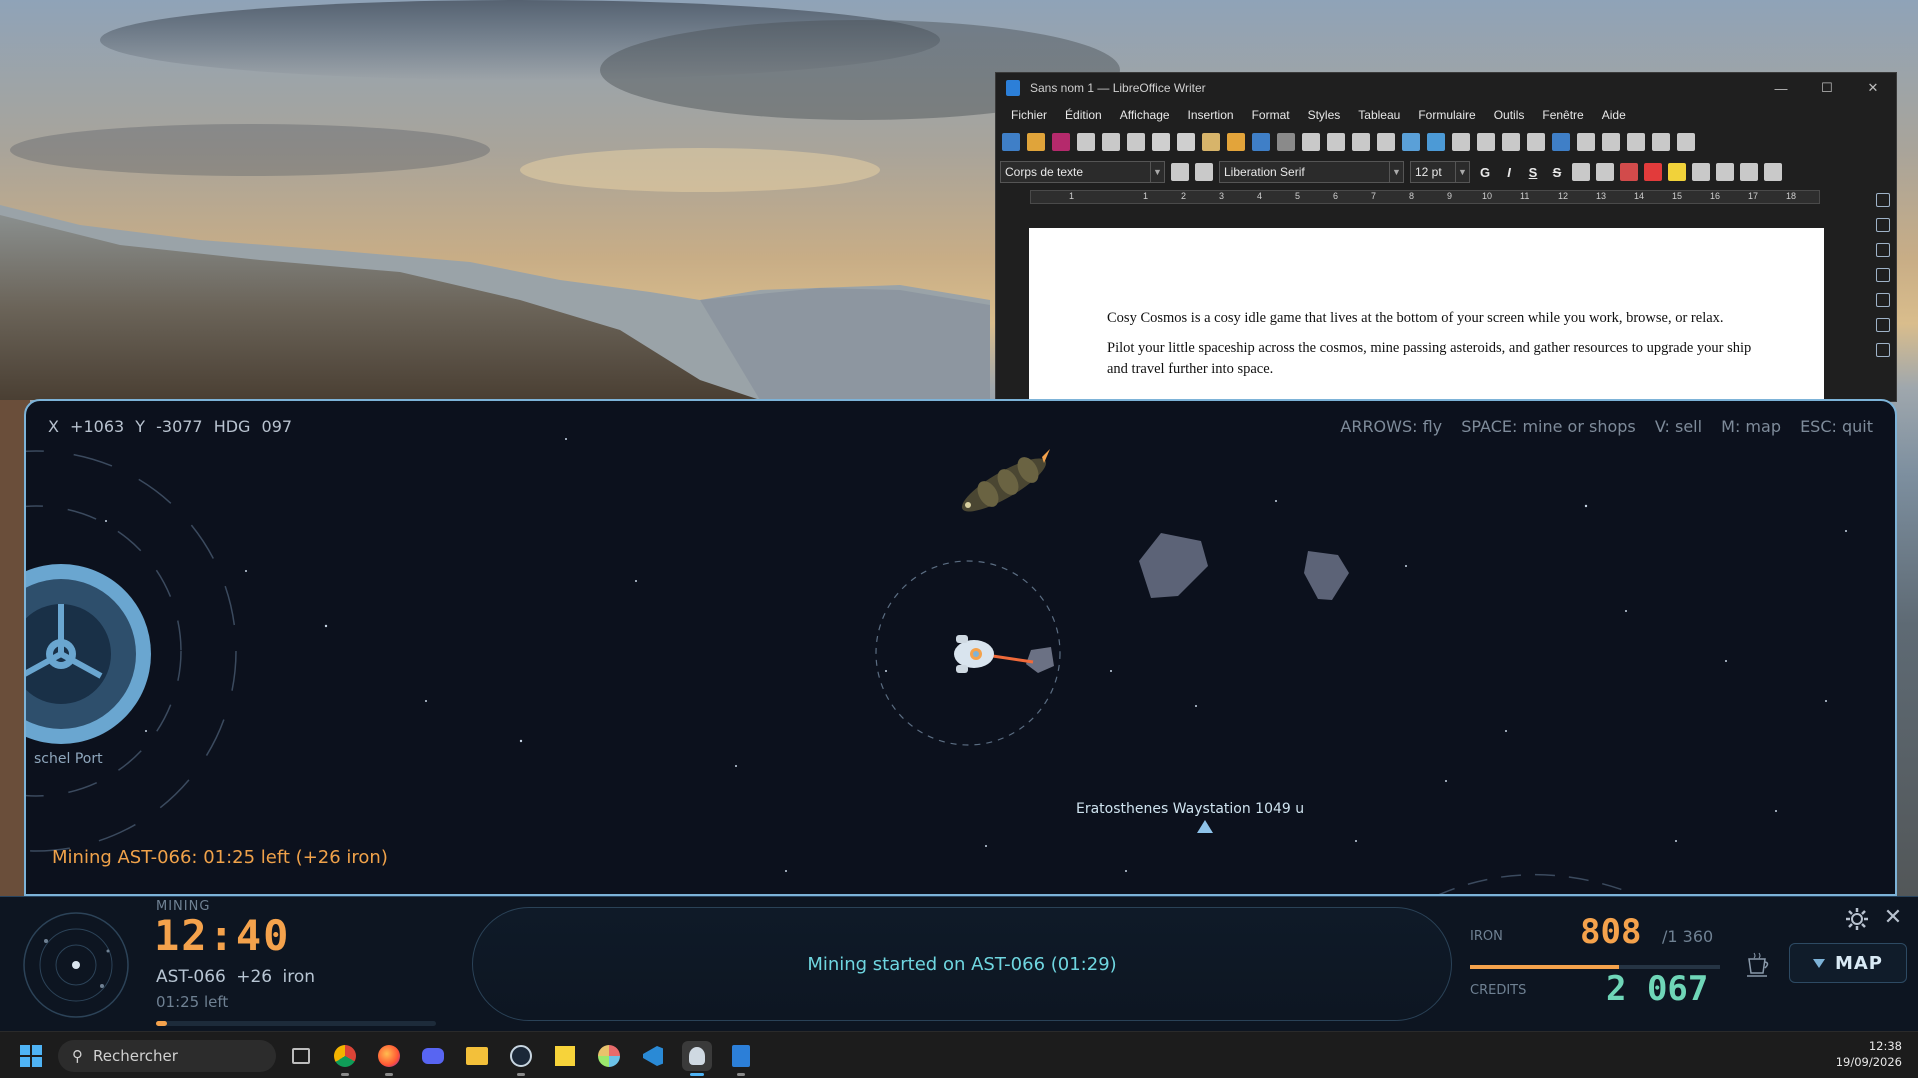  Describe the element at coordinates (31, 1056) in the screenshot. I see `windows-start-icon` at that location.